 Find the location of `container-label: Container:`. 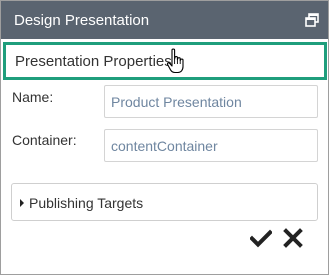

container-label: Container: is located at coordinates (44, 140).